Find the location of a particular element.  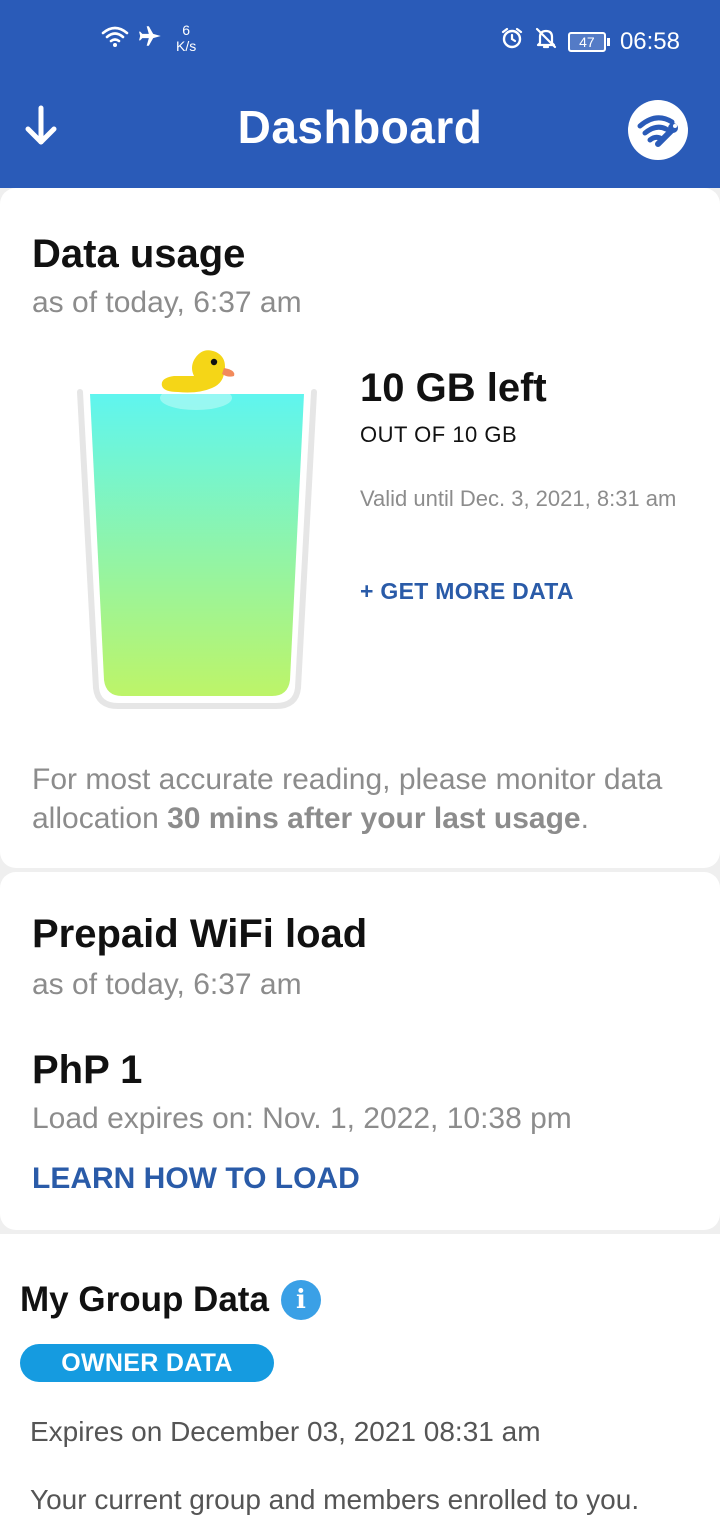

alarm-icon is located at coordinates (512, 41).